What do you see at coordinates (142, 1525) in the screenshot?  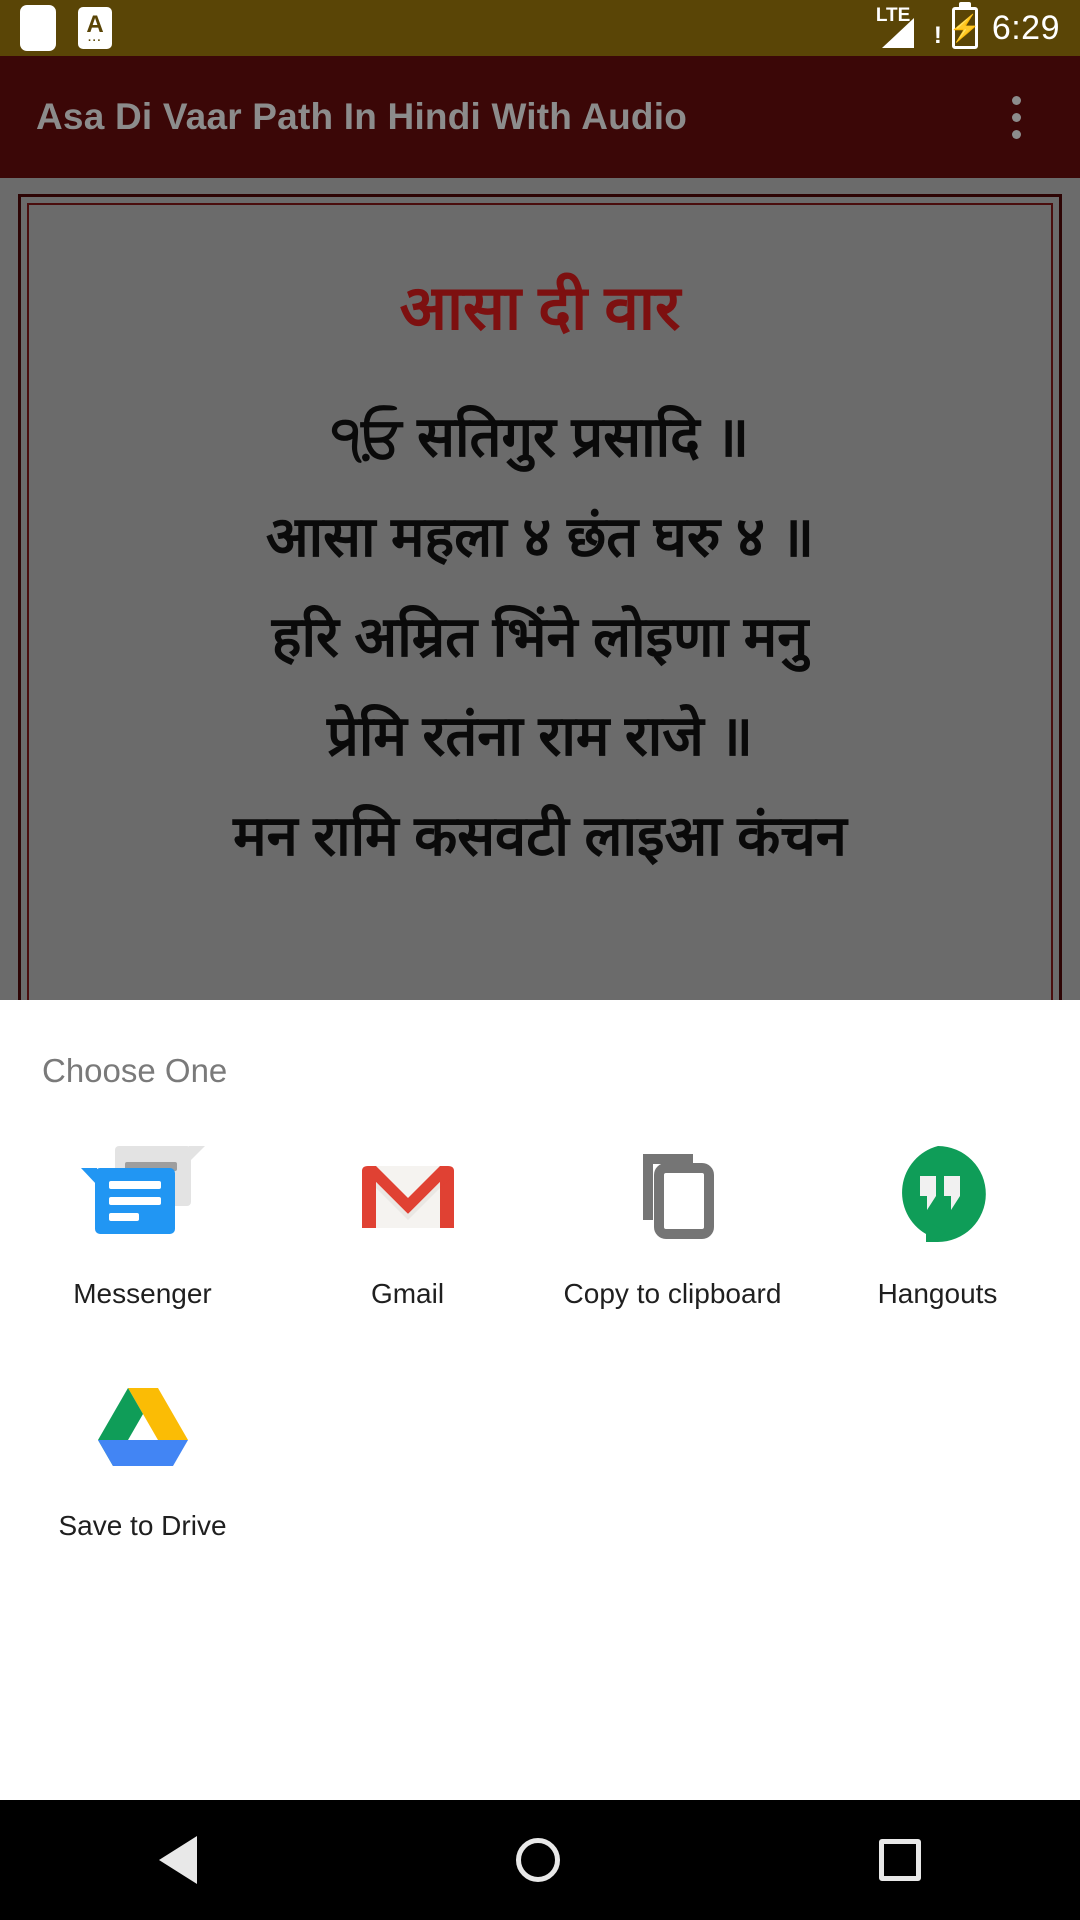 I see `share-target-label: Save to Drive` at bounding box center [142, 1525].